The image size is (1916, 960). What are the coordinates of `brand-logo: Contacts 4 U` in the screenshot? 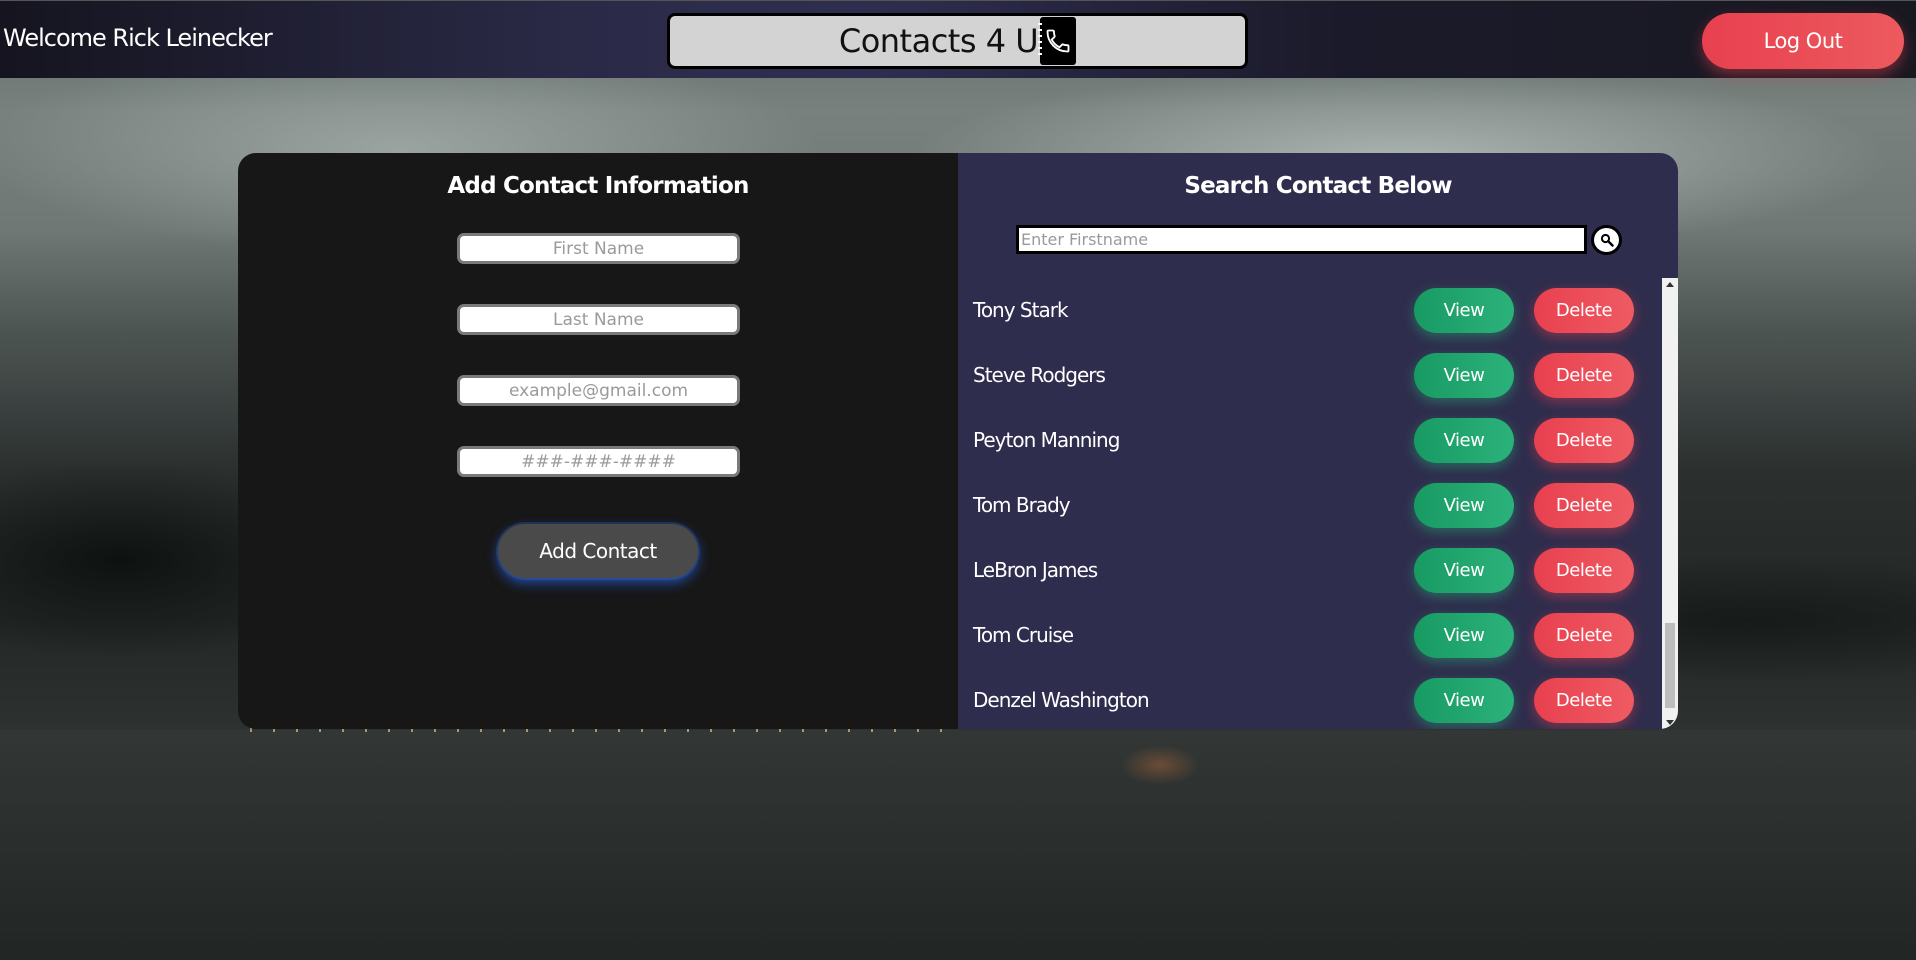 It's located at (957, 41).